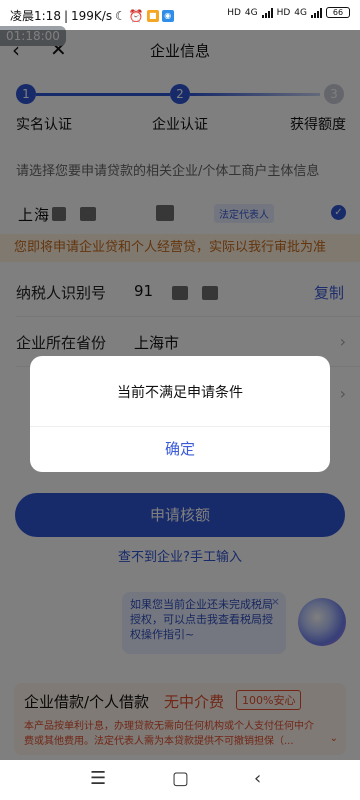 This screenshot has width=360, height=800. I want to click on home-icon: ▢, so click(180, 778).